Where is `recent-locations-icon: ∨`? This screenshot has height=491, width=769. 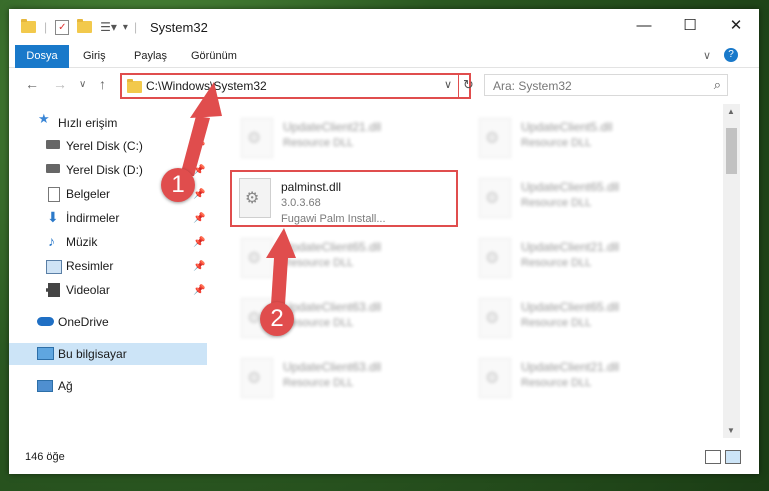
recent-locations-icon: ∨ is located at coordinates (82, 84).